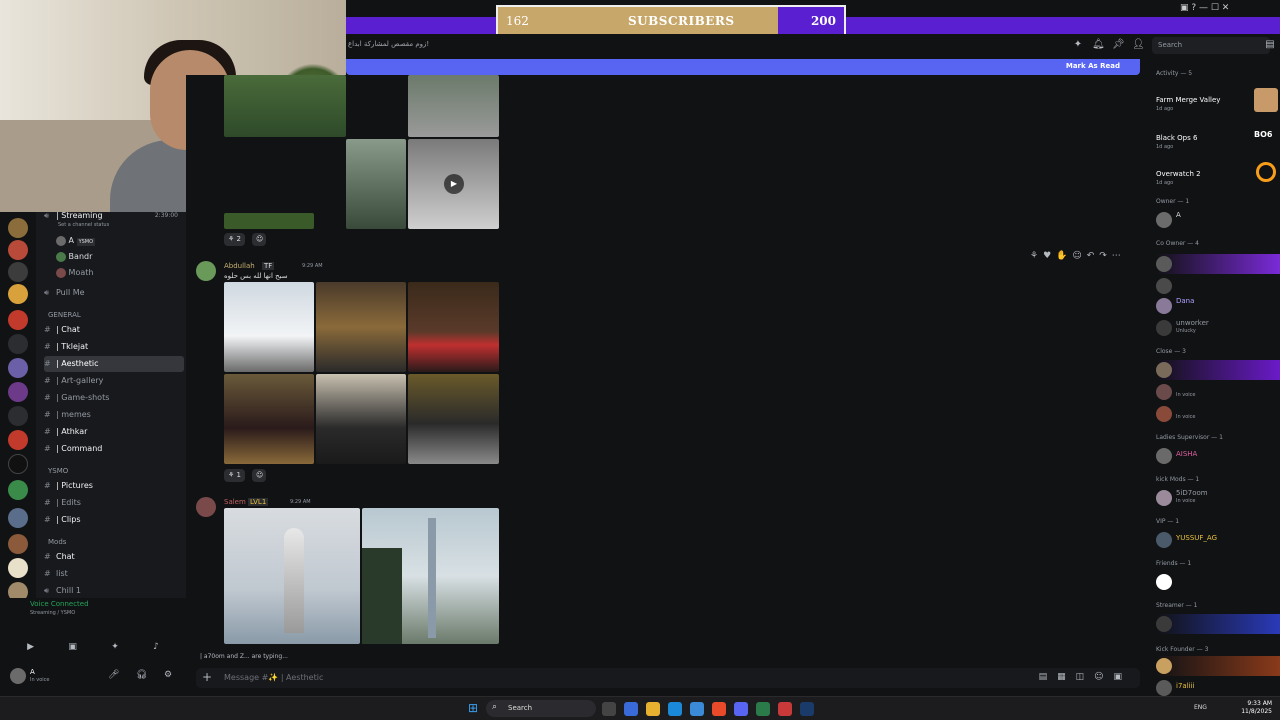  I want to click on channel-tklejat: # | Tklejat, so click(114, 347).